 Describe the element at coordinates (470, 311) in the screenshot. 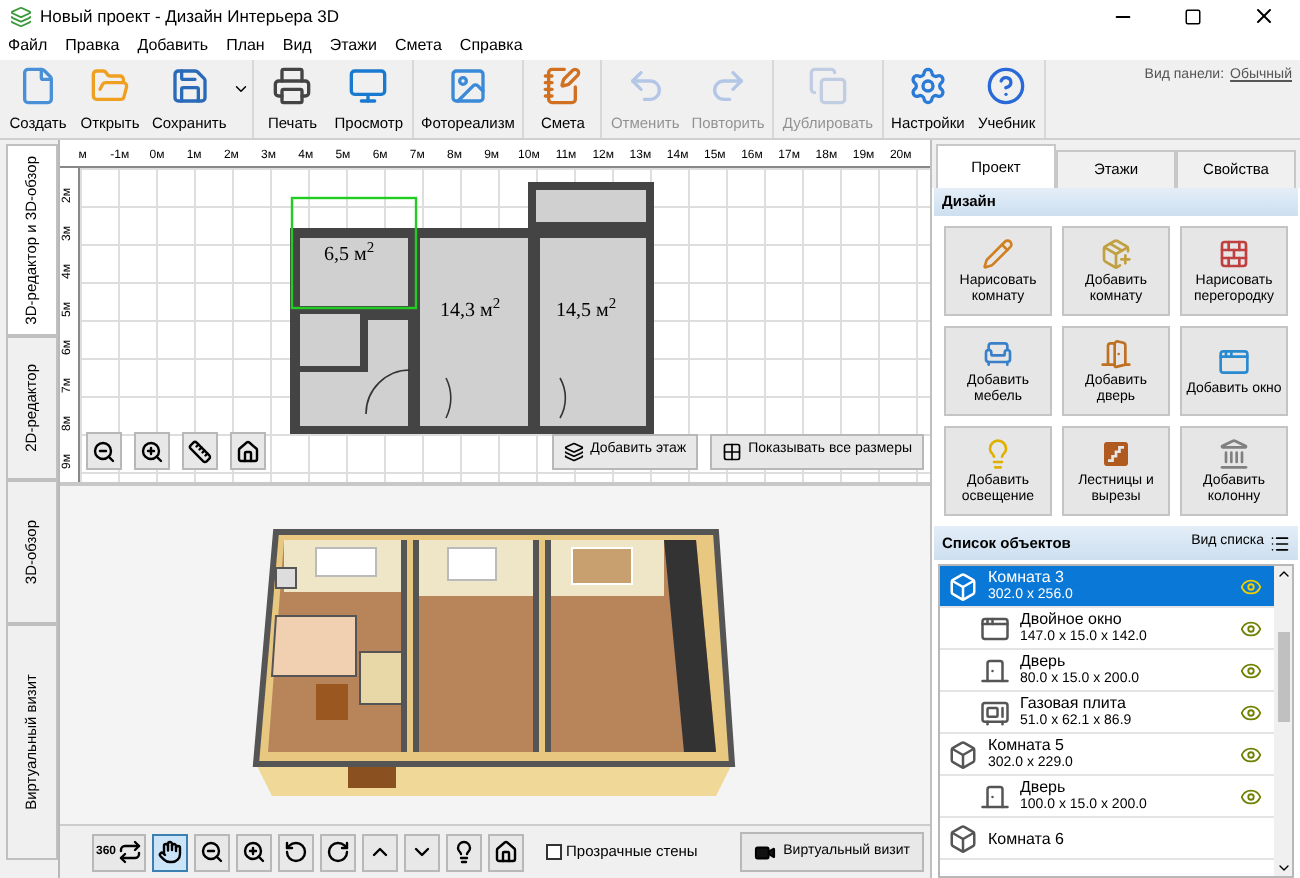

I see `room-area-label: 14,3 м$^{2}$` at that location.